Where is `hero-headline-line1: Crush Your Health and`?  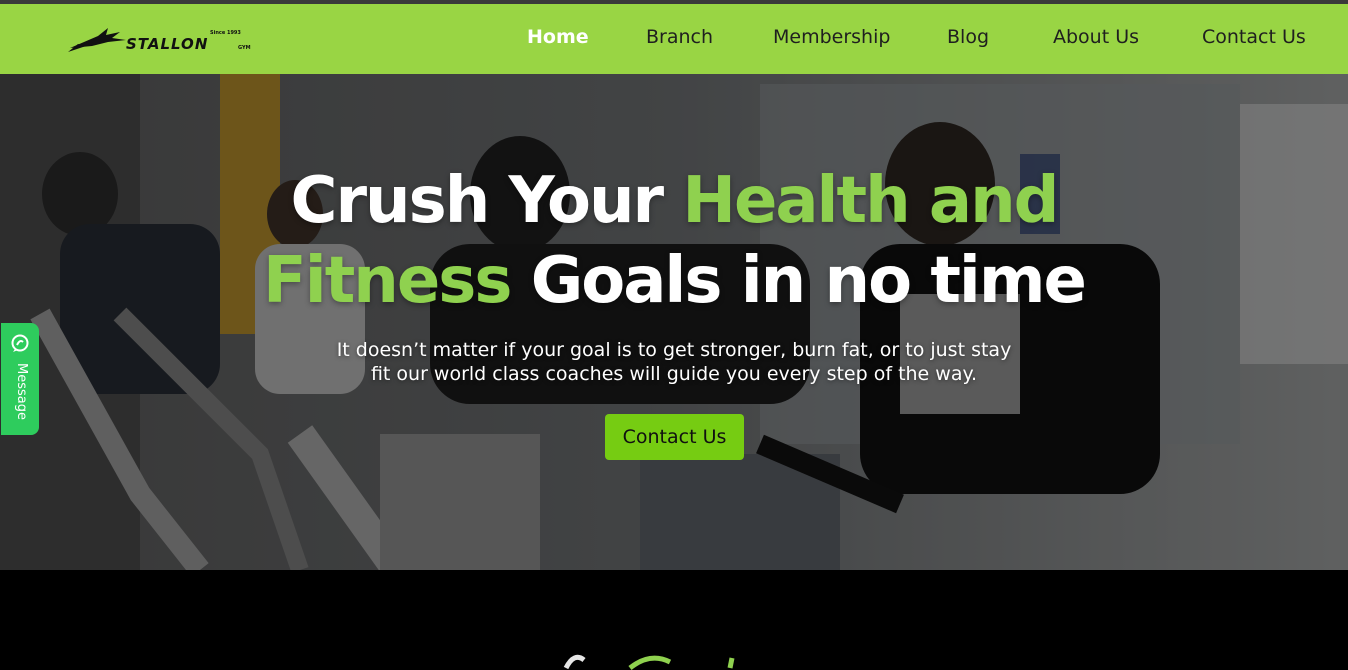
hero-headline-line1: Crush Your Health and is located at coordinates (674, 201).